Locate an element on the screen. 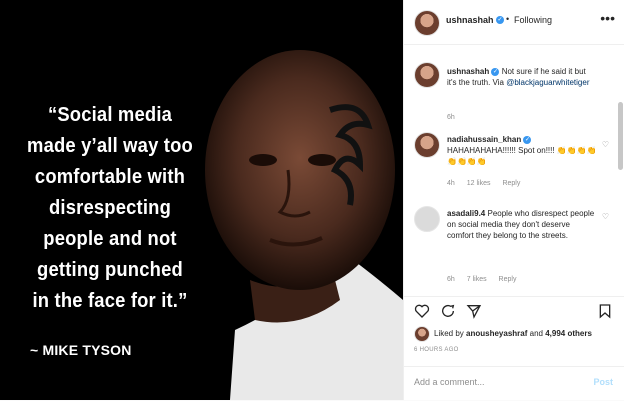  header-username: ushnashah is located at coordinates (470, 20).